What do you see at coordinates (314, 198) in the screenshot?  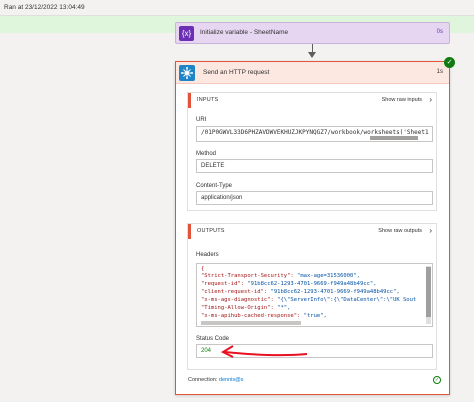 I see `content-type-field: application/json` at bounding box center [314, 198].